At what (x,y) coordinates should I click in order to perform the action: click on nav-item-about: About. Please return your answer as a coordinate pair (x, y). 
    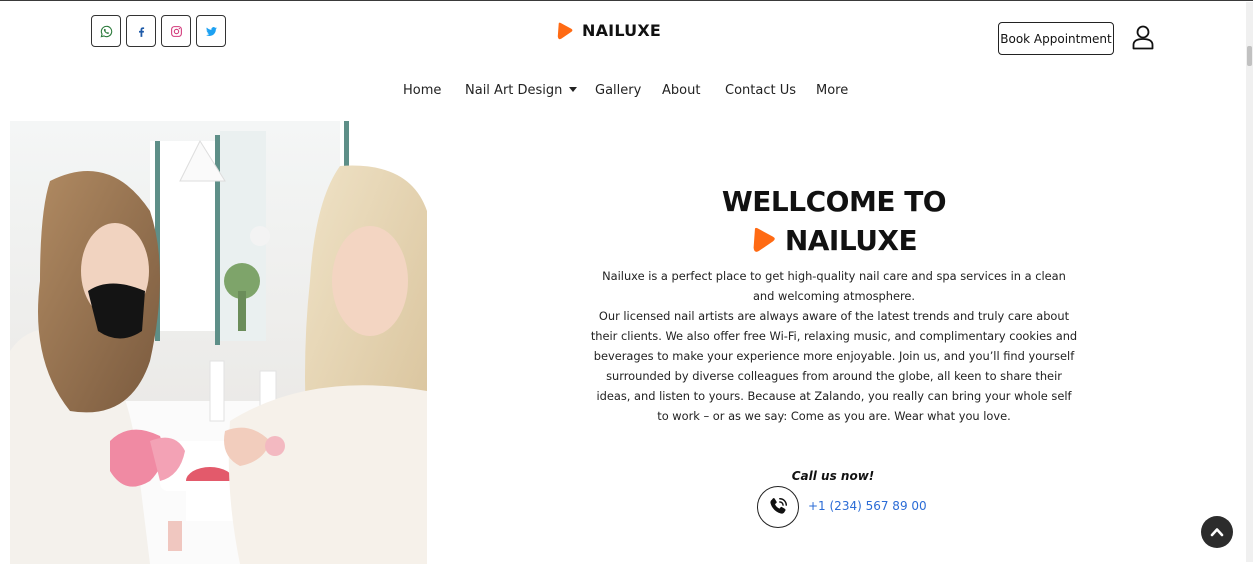
    Looking at the image, I should click on (681, 90).